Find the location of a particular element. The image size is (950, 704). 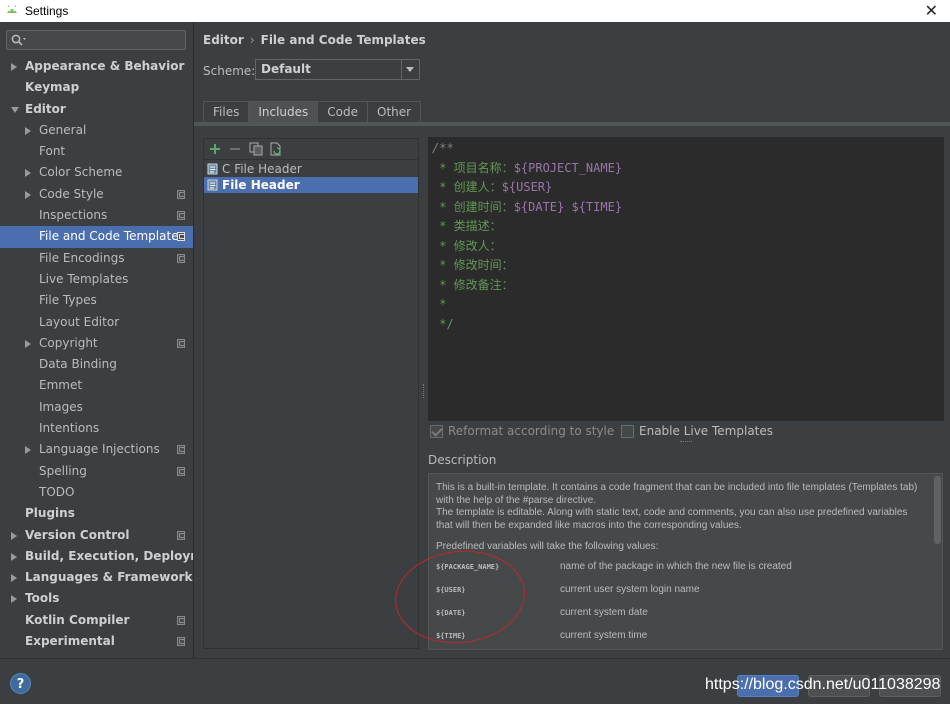

splitter-handle is located at coordinates (424, 391).